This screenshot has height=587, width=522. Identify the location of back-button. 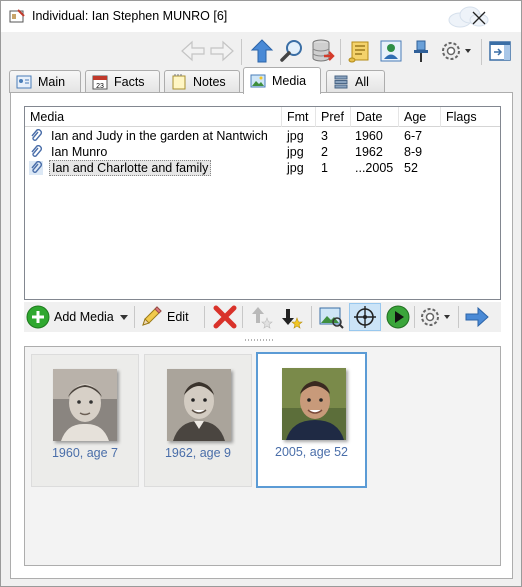
(193, 51).